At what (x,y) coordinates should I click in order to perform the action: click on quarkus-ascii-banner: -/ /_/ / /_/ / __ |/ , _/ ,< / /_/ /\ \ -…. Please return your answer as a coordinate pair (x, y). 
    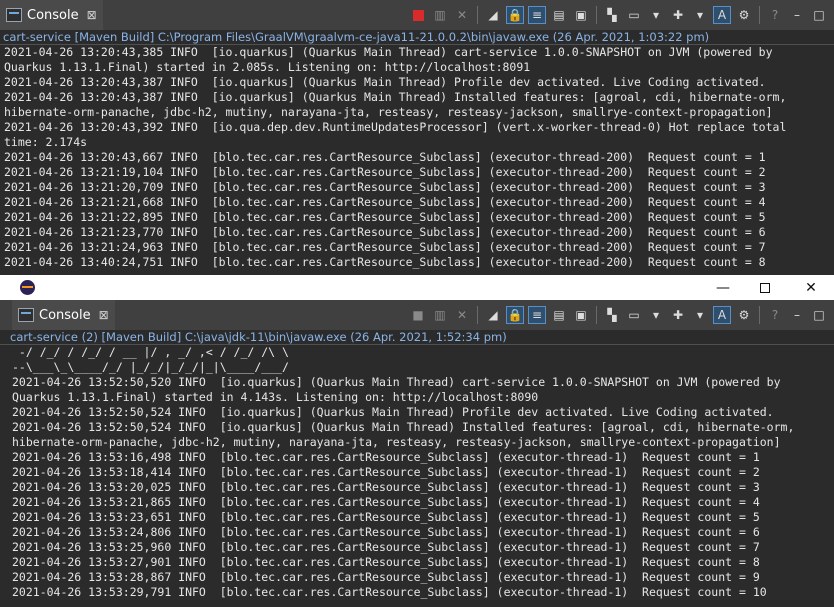
    Looking at the image, I should click on (417, 360).